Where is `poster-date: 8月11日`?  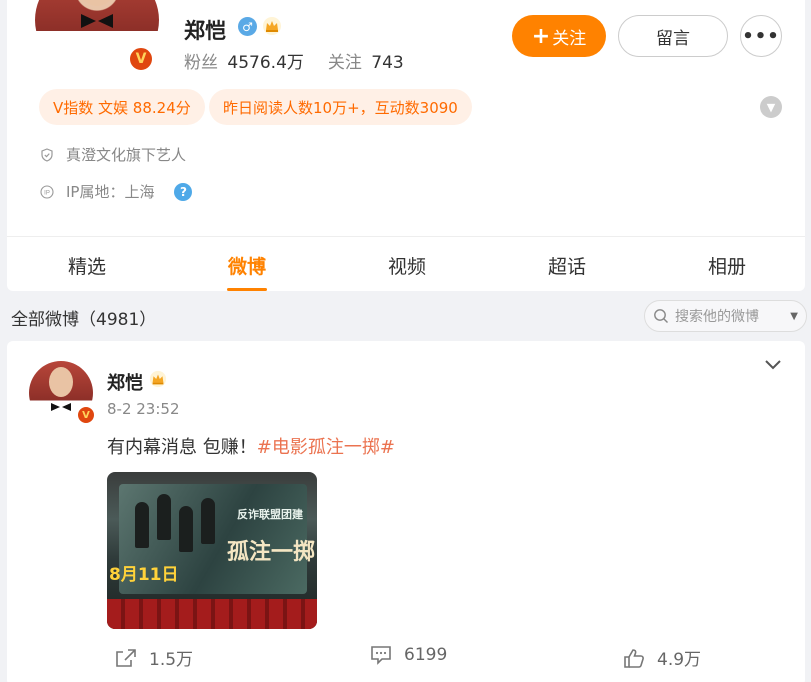 poster-date: 8月11日 is located at coordinates (144, 575).